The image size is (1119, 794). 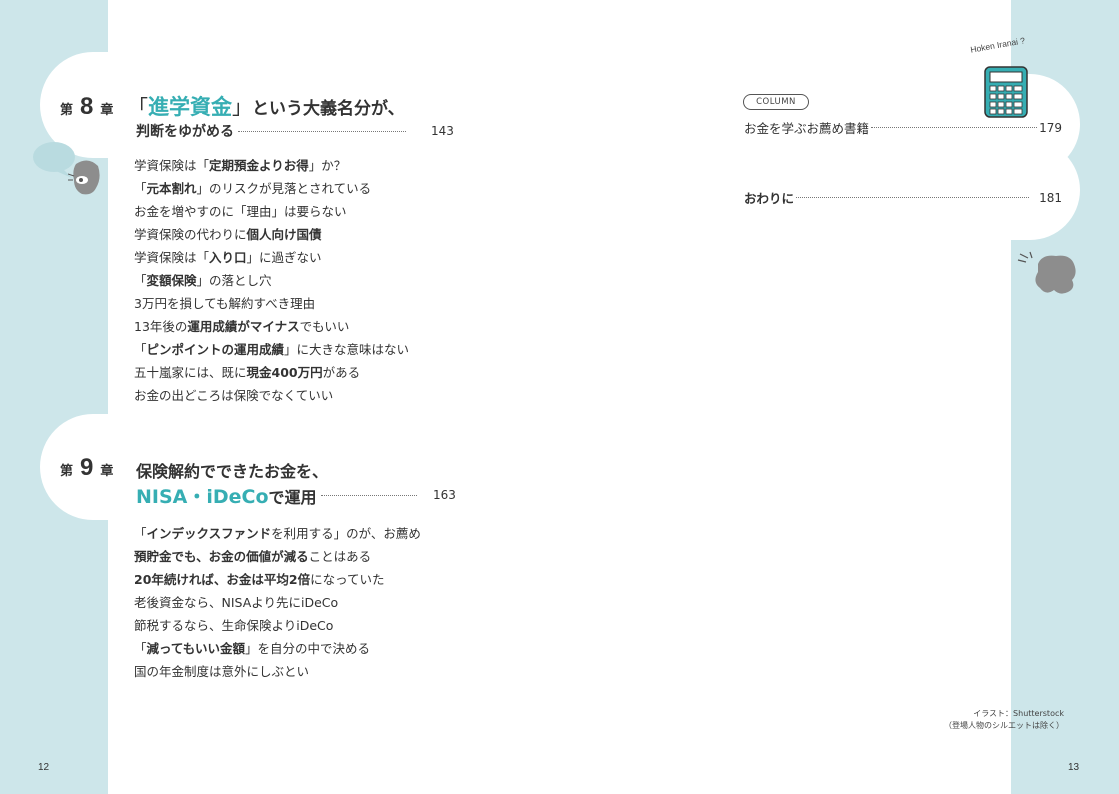 I want to click on chapter9-sho: 章, so click(x=107, y=471).